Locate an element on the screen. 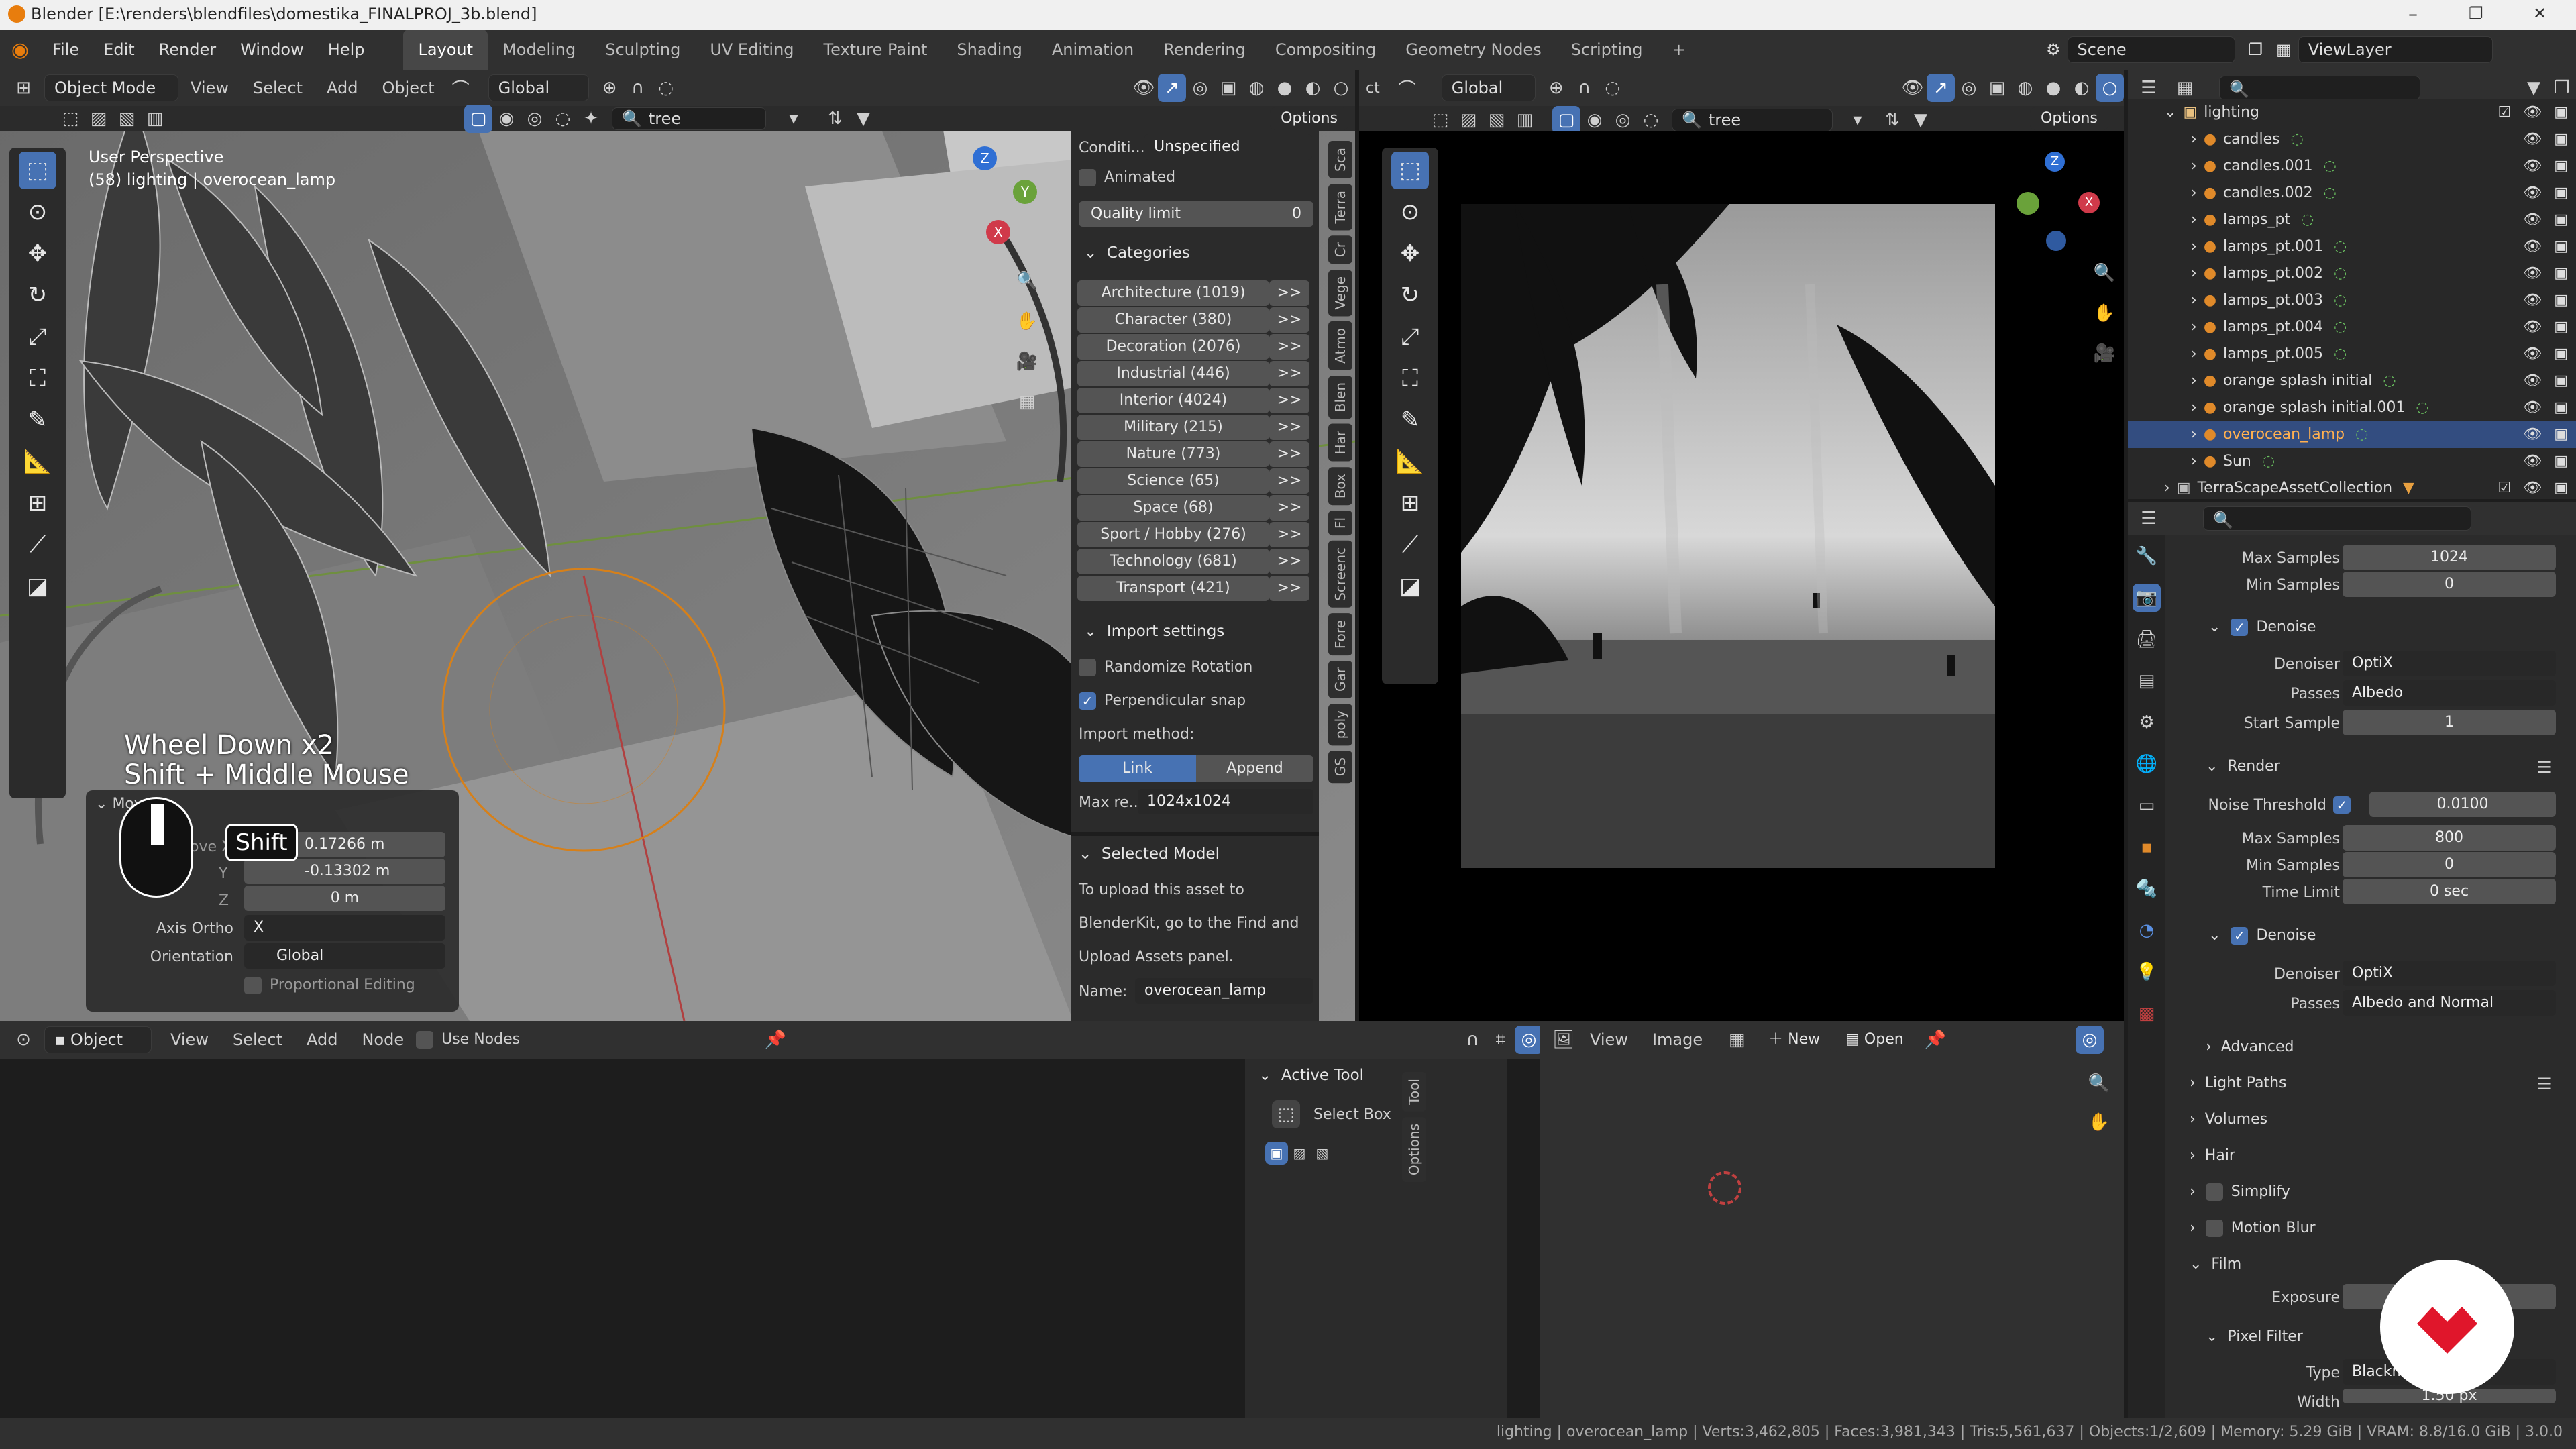 This screenshot has height=1449, width=2576. tab-options: Options is located at coordinates (1414, 1149).